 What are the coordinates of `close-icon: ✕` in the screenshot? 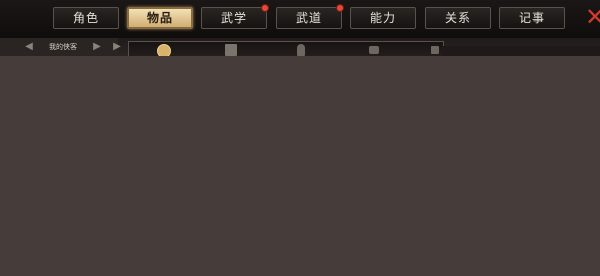 It's located at (592, 17).